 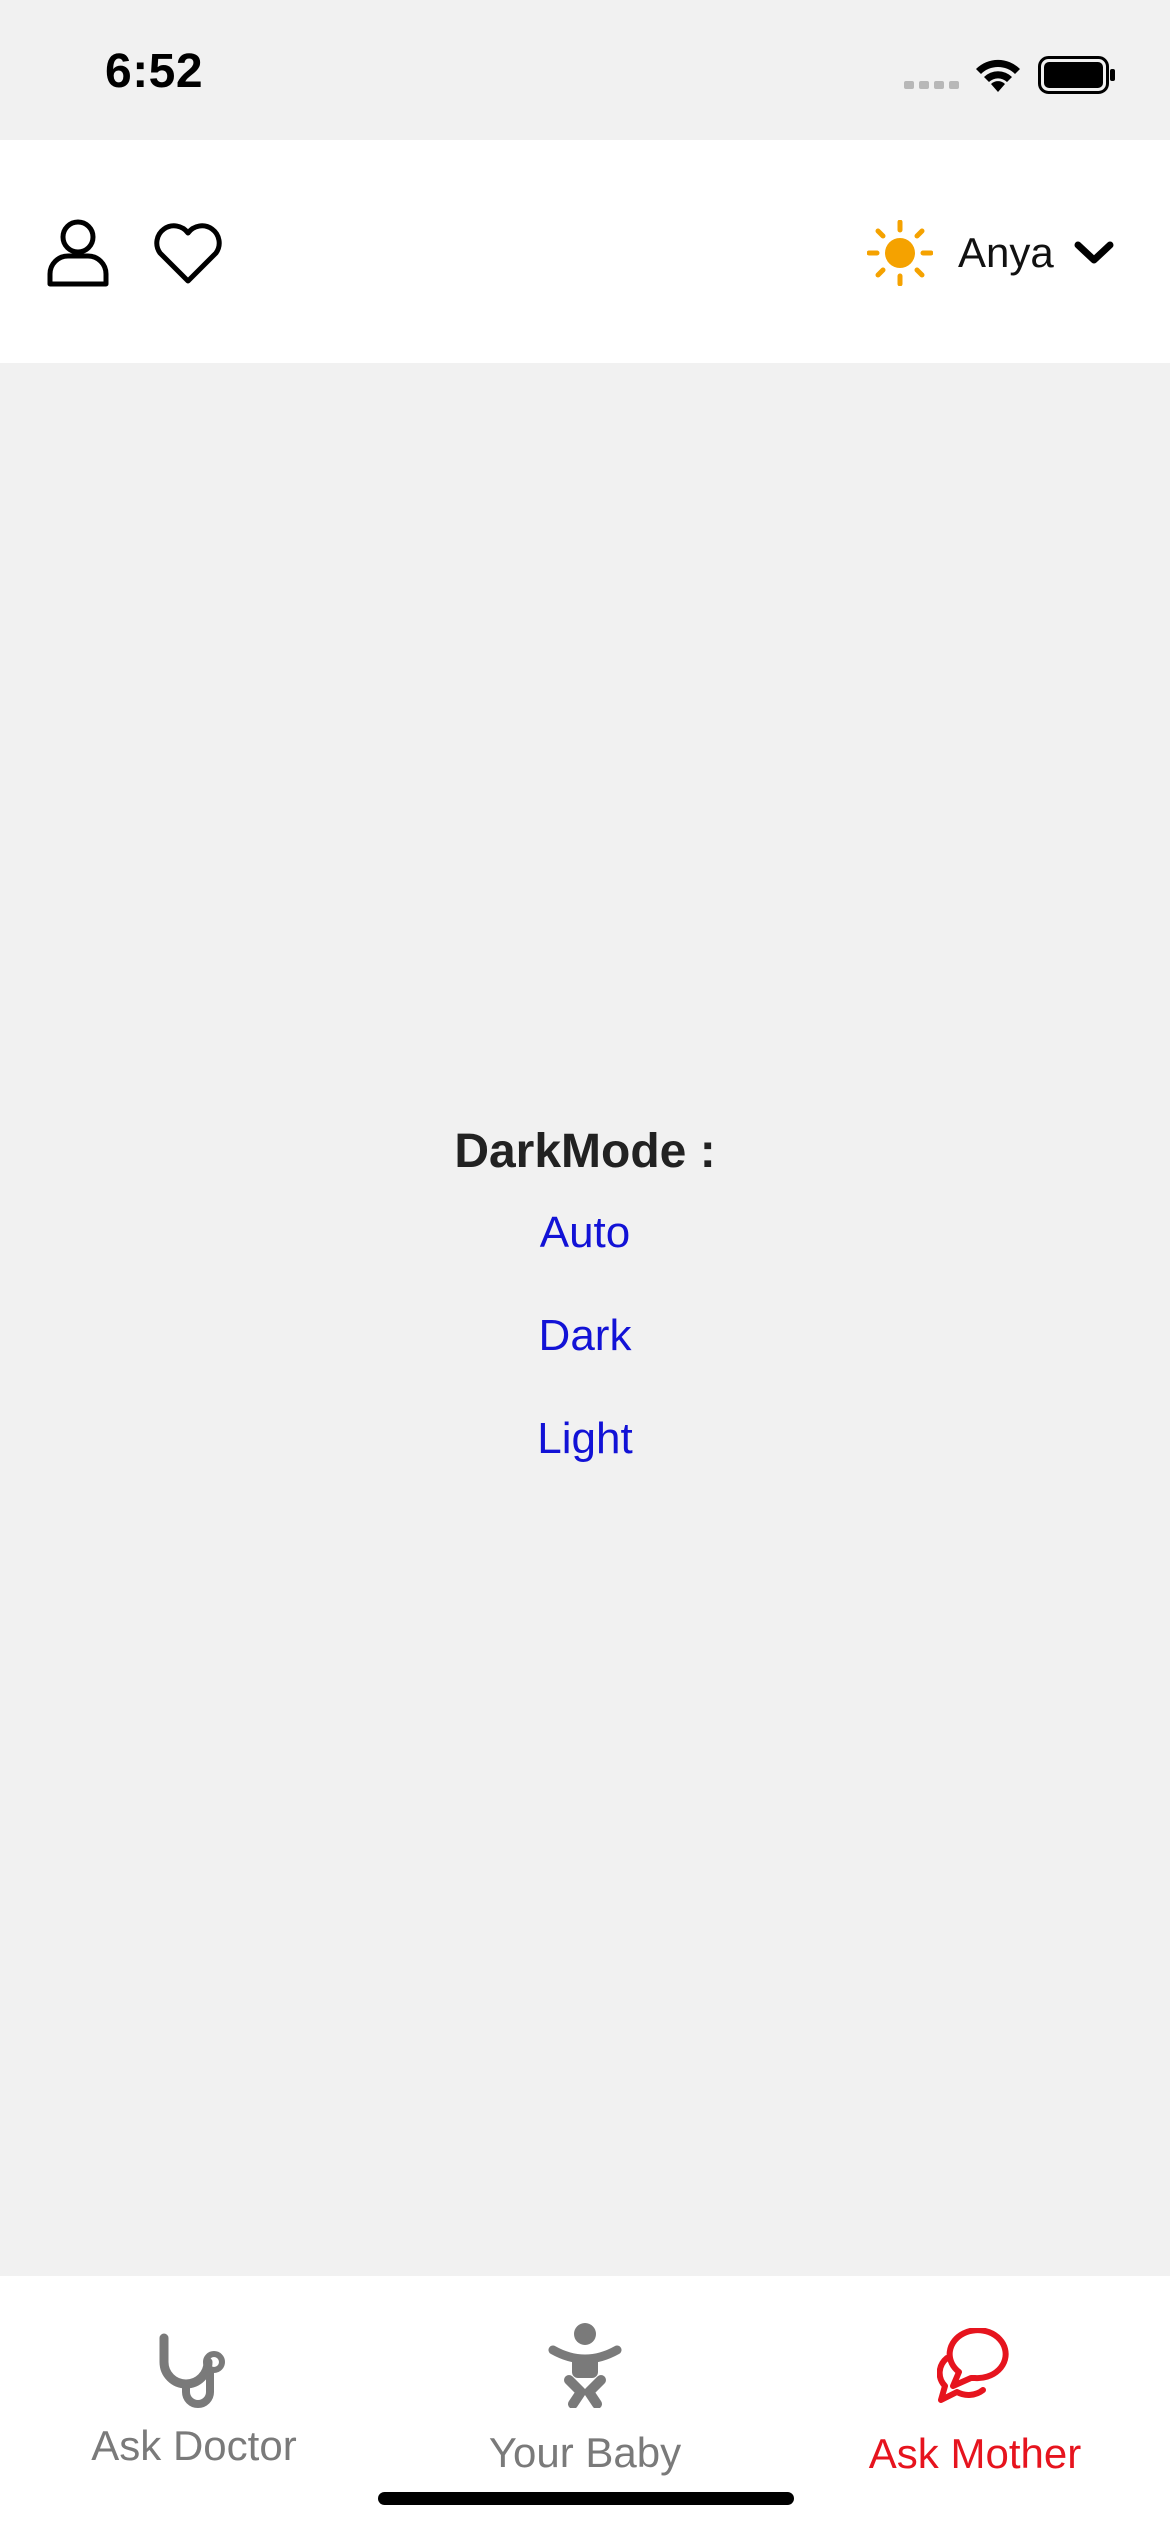 What do you see at coordinates (585, 1233) in the screenshot?
I see `darkmode-option-auto: Auto` at bounding box center [585, 1233].